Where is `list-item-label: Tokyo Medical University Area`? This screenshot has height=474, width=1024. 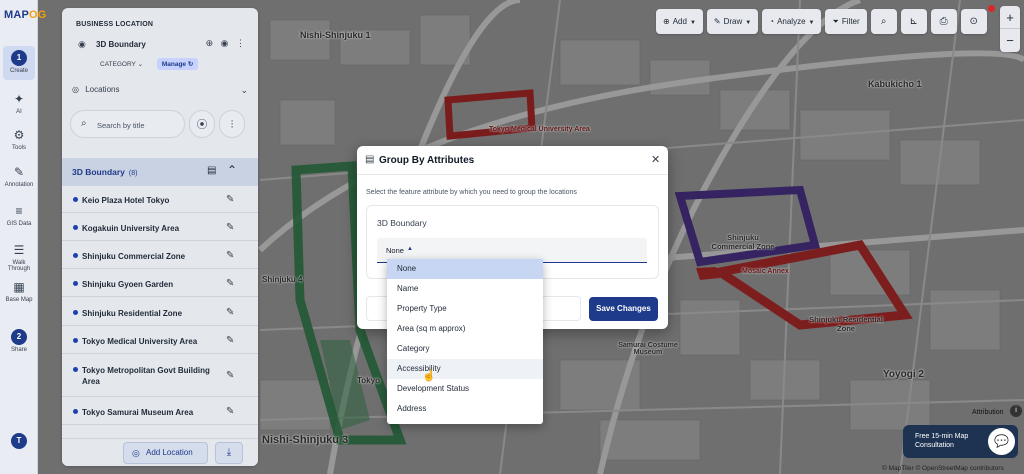
list-item-label: Tokyo Medical University Area is located at coordinates (140, 341).